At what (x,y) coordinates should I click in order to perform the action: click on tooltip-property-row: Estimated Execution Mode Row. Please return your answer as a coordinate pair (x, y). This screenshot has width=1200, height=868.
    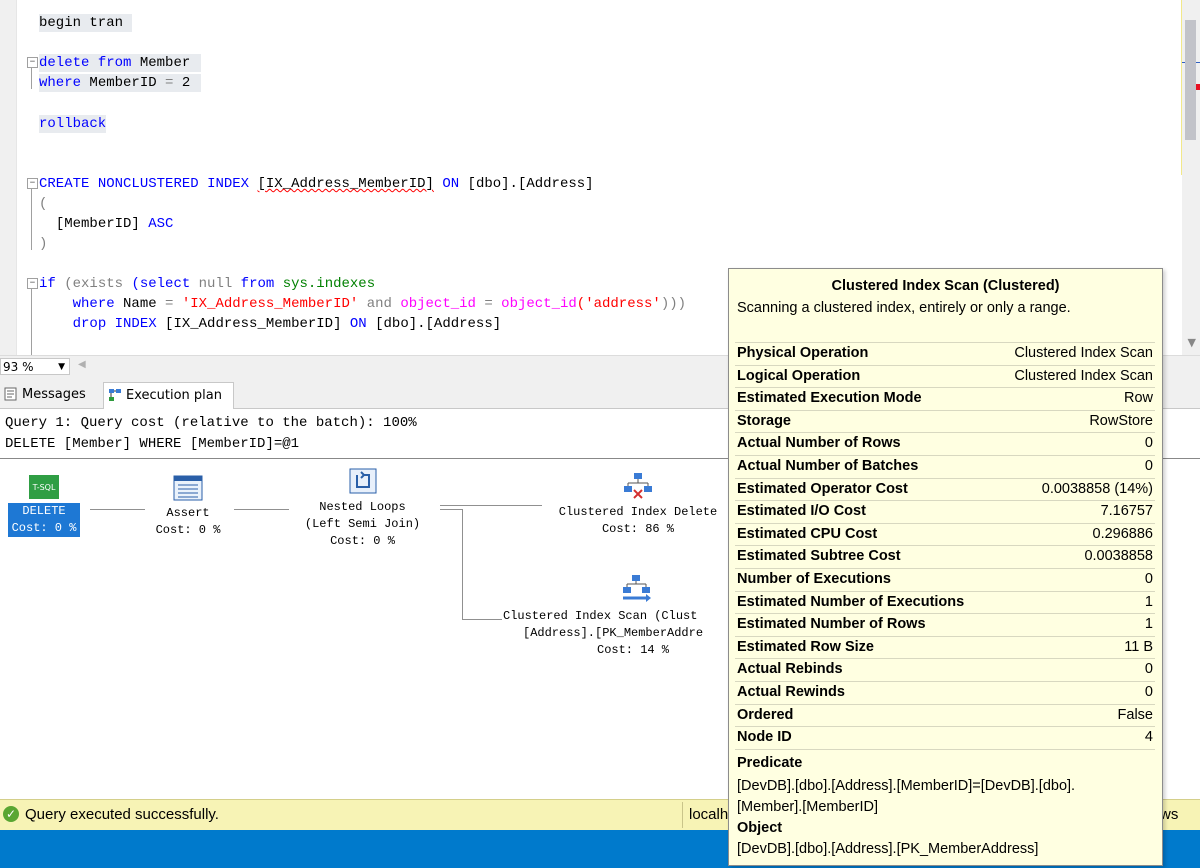
    Looking at the image, I should click on (945, 399).